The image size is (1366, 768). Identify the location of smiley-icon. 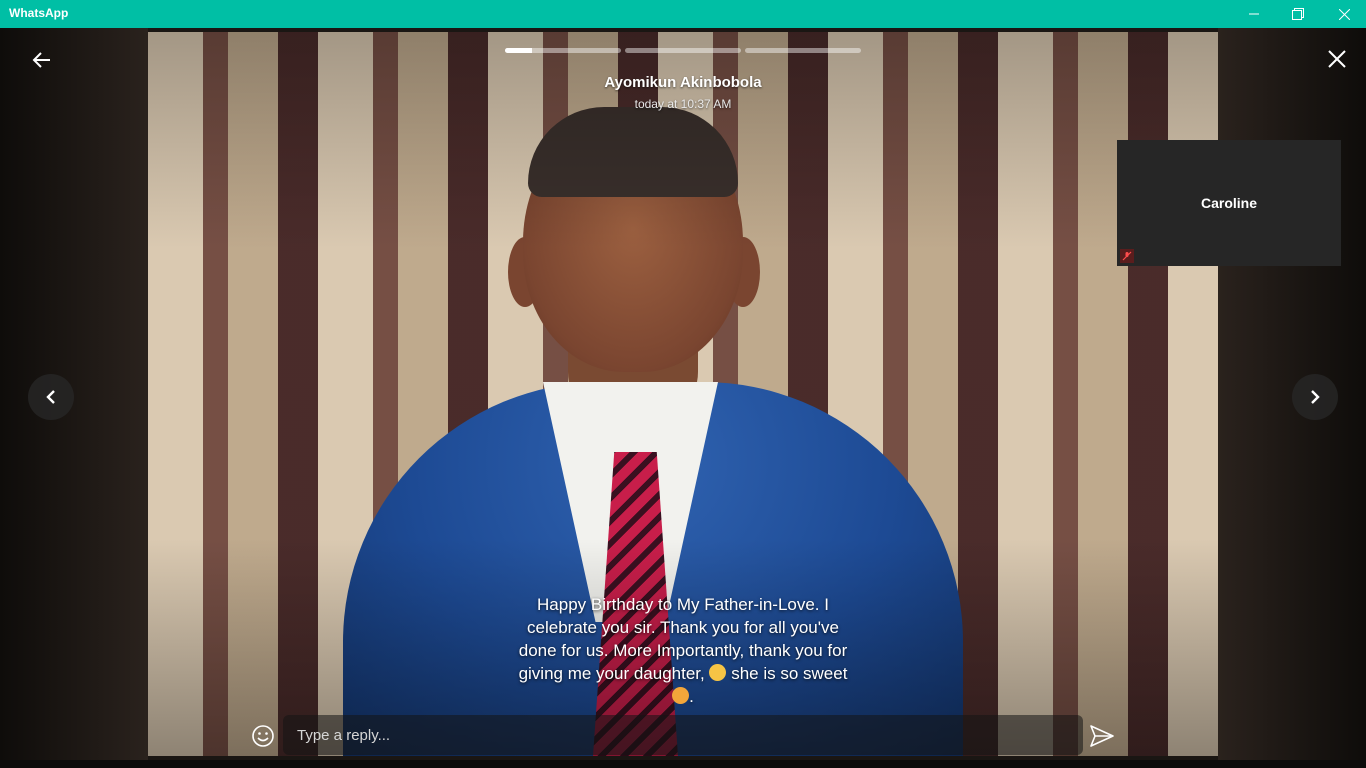
(263, 736).